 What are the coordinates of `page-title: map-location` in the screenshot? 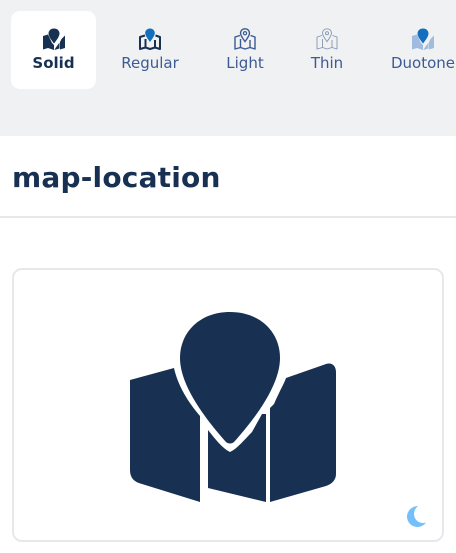 It's located at (116, 177).